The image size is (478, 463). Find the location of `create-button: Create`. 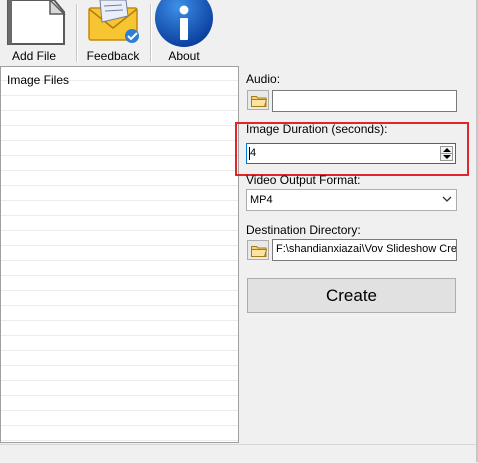

create-button: Create is located at coordinates (351, 295).